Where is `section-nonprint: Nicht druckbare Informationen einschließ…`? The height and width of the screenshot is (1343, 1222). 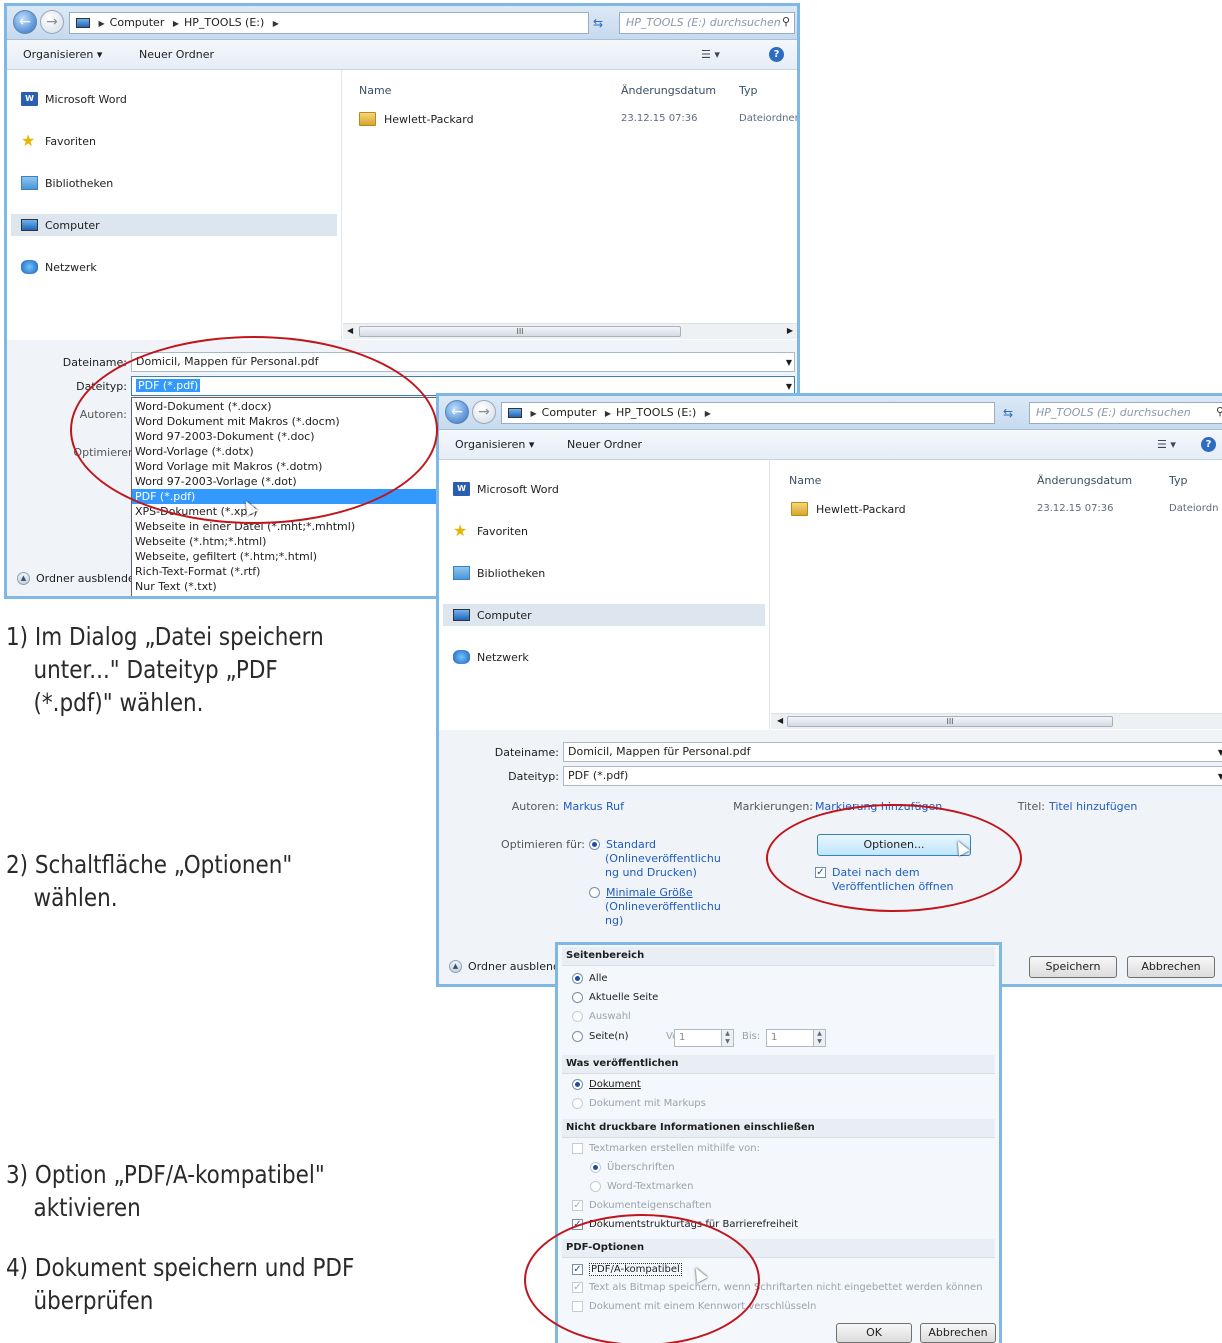
section-nonprint: Nicht druckbare Informationen einschließ… is located at coordinates (778, 1128).